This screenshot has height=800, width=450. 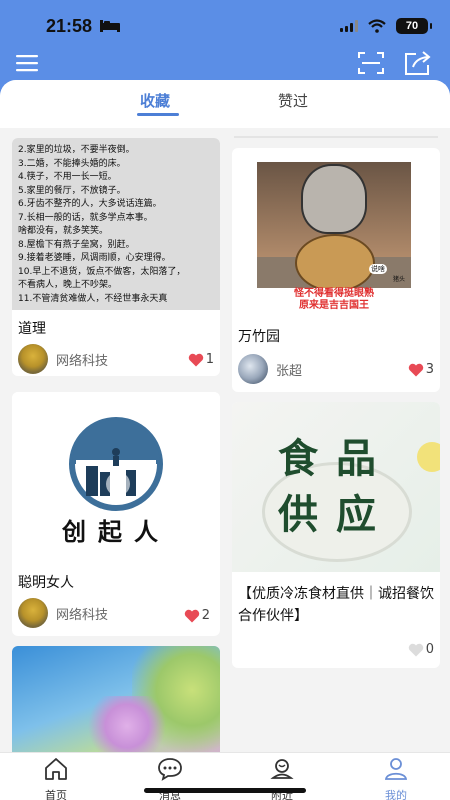 I want to click on like-count: 1, so click(x=201, y=359).